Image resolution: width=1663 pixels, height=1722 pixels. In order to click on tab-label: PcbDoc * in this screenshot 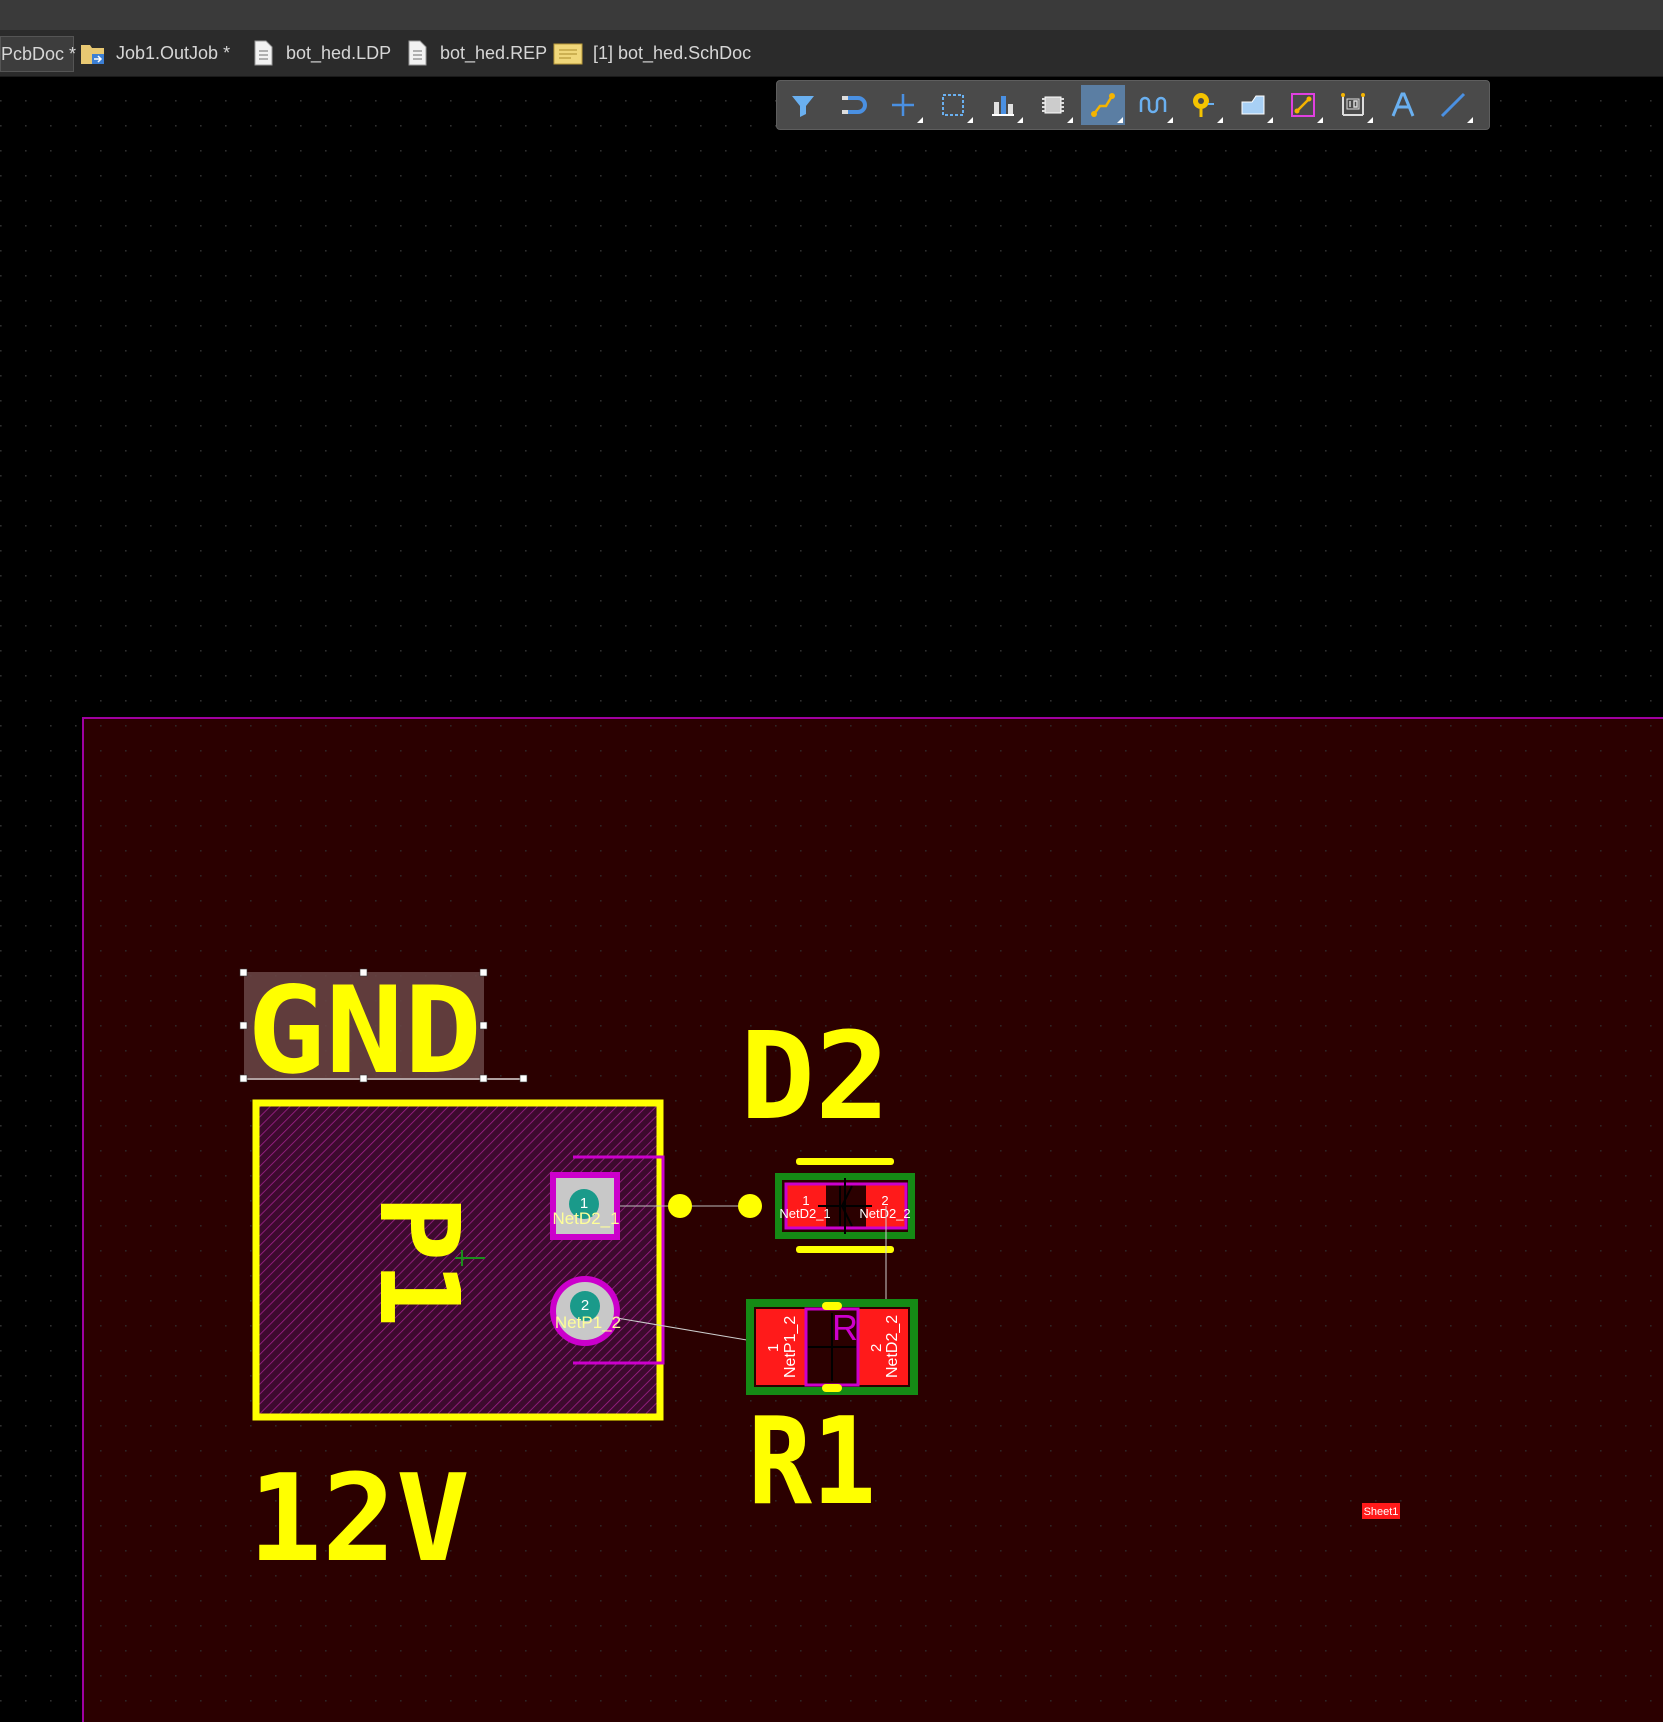, I will do `click(39, 53)`.